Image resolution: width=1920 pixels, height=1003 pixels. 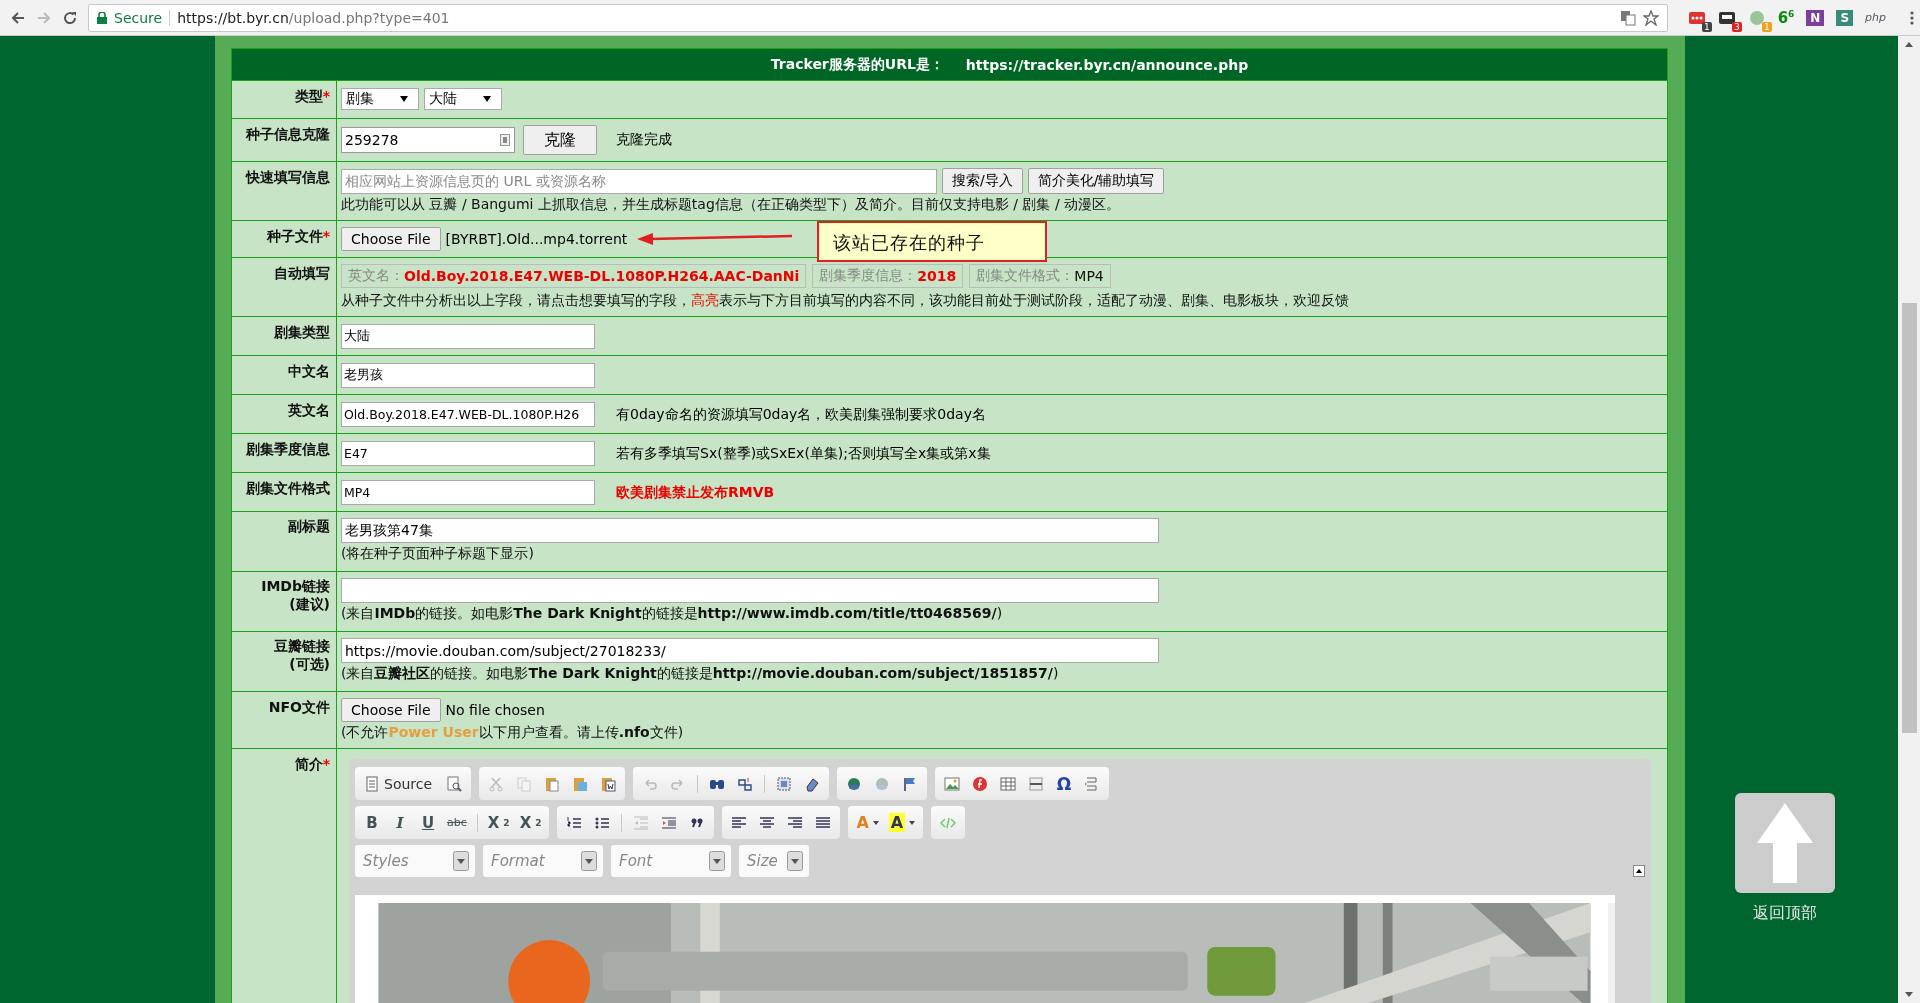 What do you see at coordinates (574, 822) in the screenshot?
I see `numbered-list-icon` at bounding box center [574, 822].